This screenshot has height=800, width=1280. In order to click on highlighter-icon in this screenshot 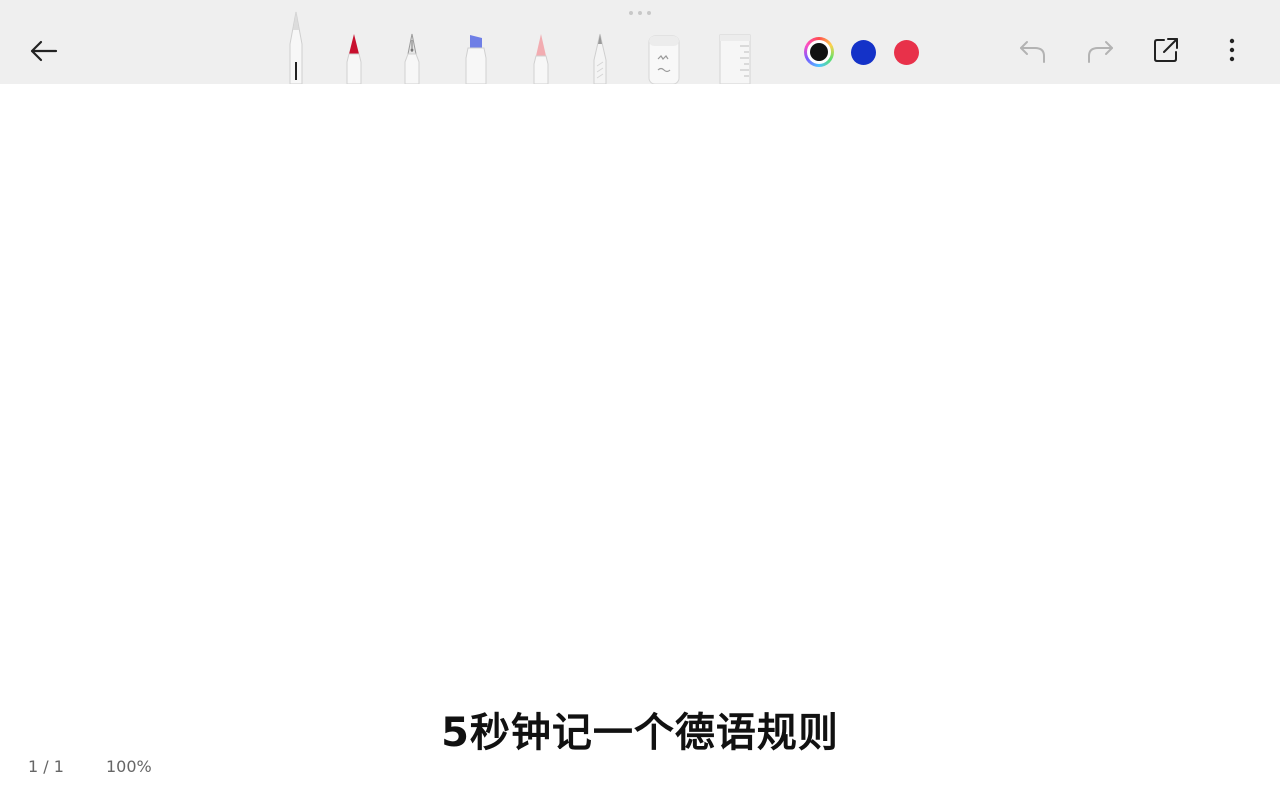, I will do `click(476, 60)`.